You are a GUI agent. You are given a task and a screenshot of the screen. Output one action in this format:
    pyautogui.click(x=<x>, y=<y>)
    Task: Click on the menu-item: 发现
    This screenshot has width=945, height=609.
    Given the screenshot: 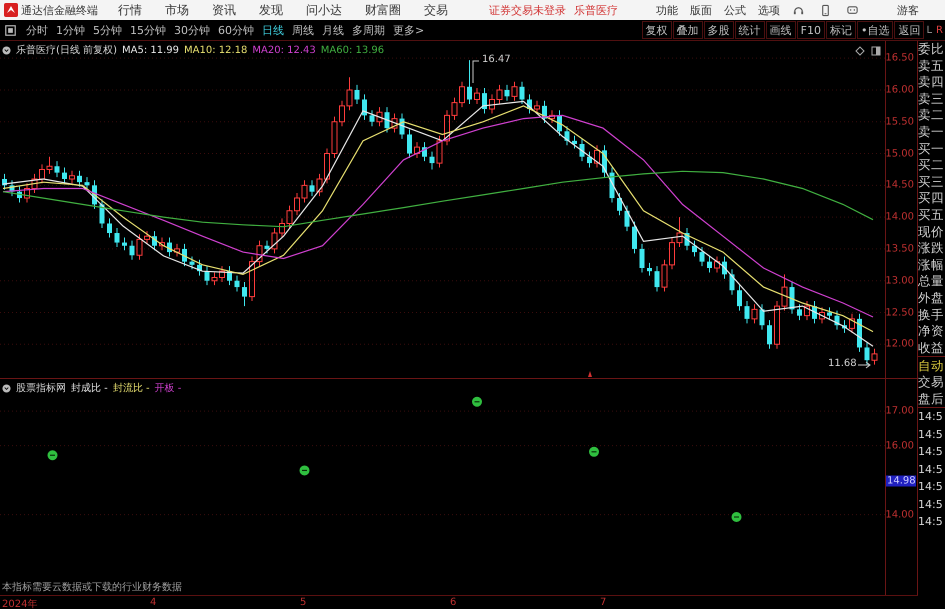 What is the action you would take?
    pyautogui.click(x=271, y=10)
    